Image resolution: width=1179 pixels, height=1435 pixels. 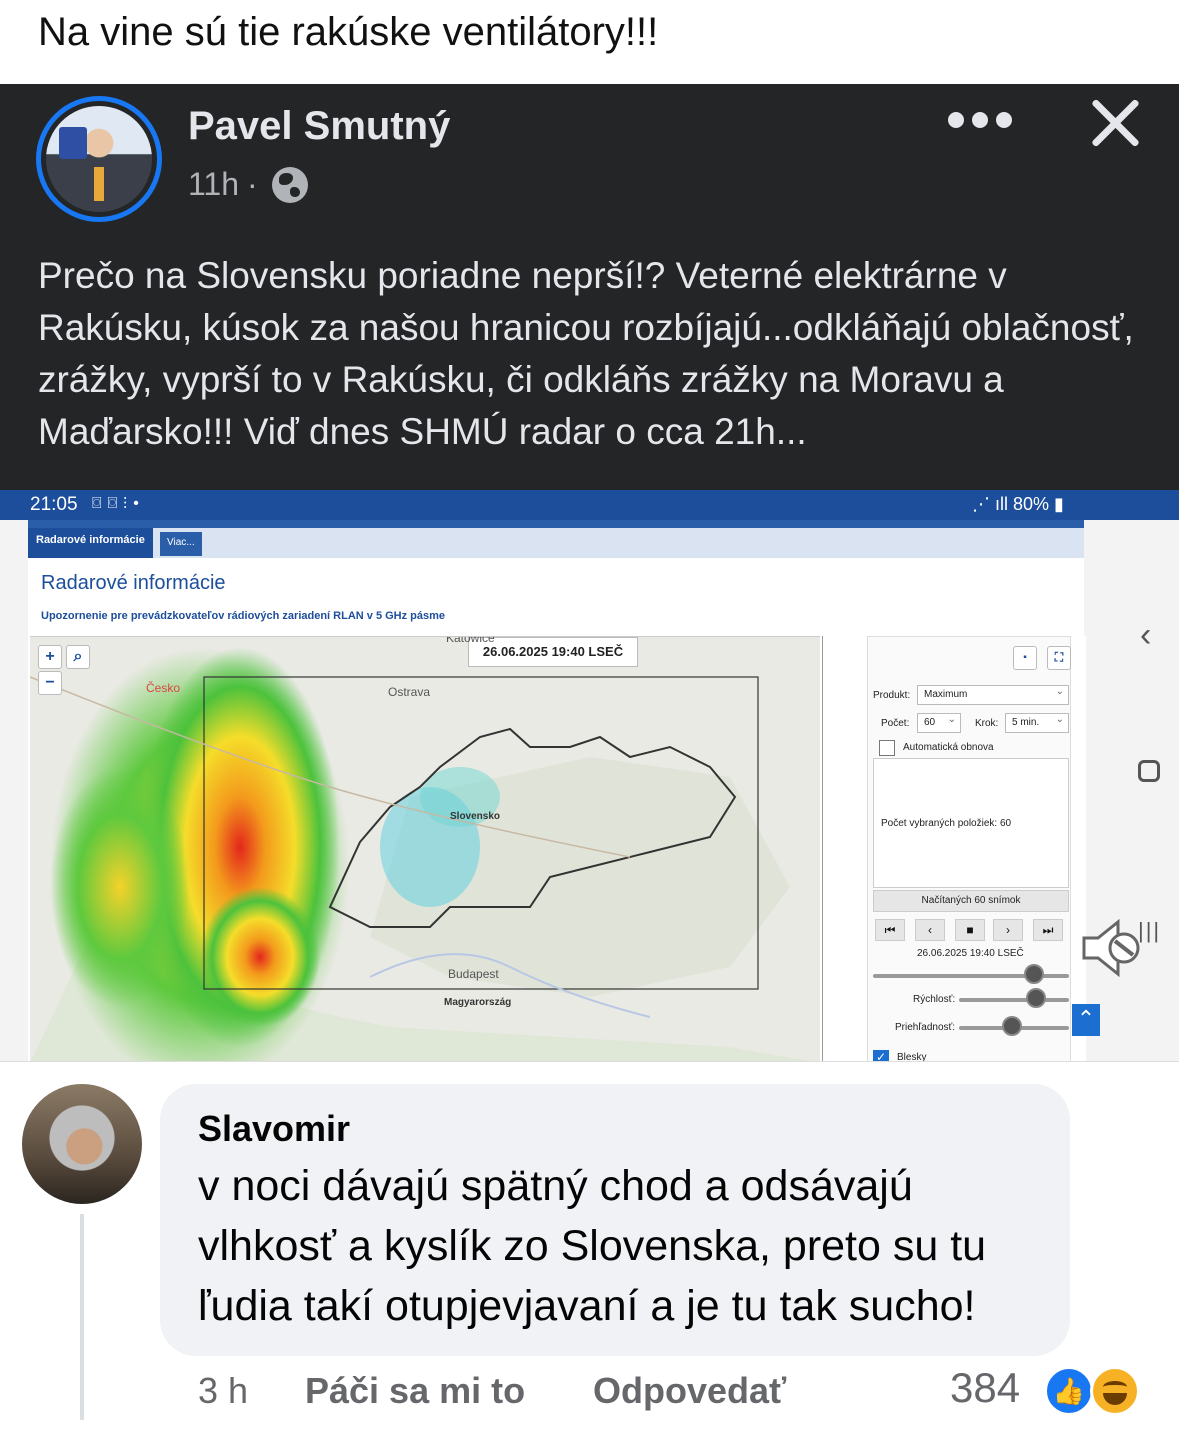 I want to click on globe-icon, so click(x=289, y=184).